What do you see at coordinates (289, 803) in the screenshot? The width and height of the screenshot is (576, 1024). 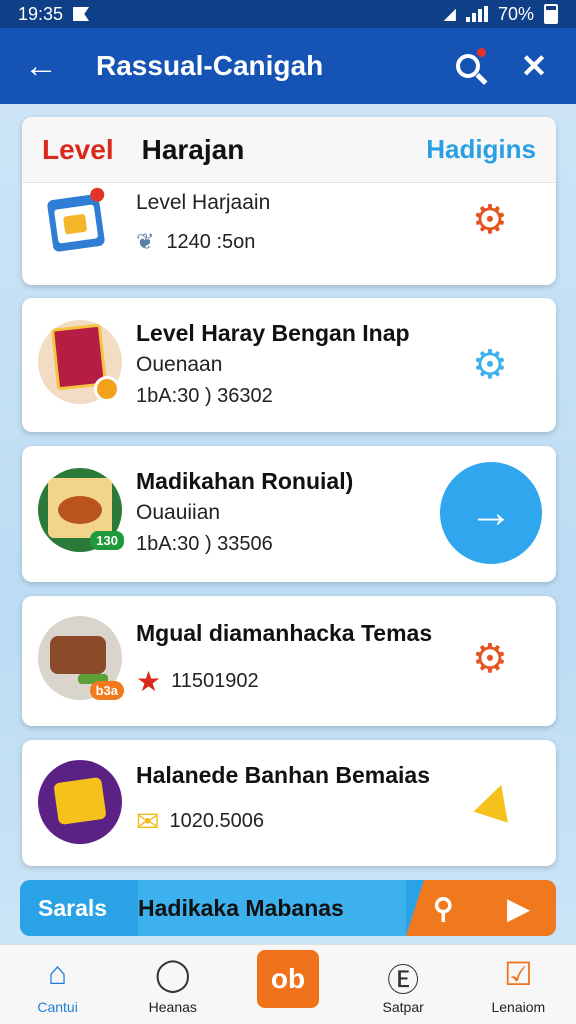 I see `list-item: Halanede Banhan Bemaias ✉ 1020.5006` at bounding box center [289, 803].